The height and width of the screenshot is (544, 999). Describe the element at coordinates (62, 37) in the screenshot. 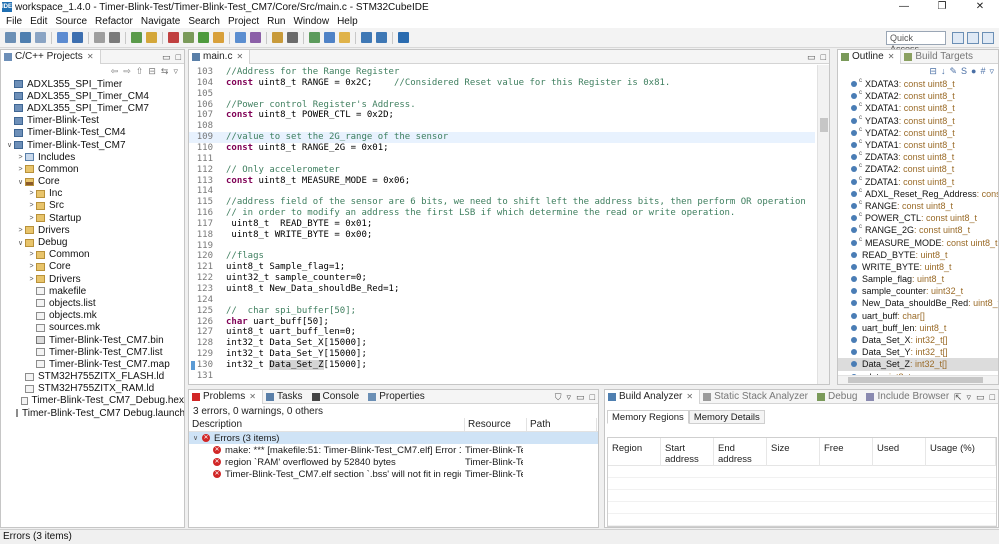

I see `build-icon` at that location.